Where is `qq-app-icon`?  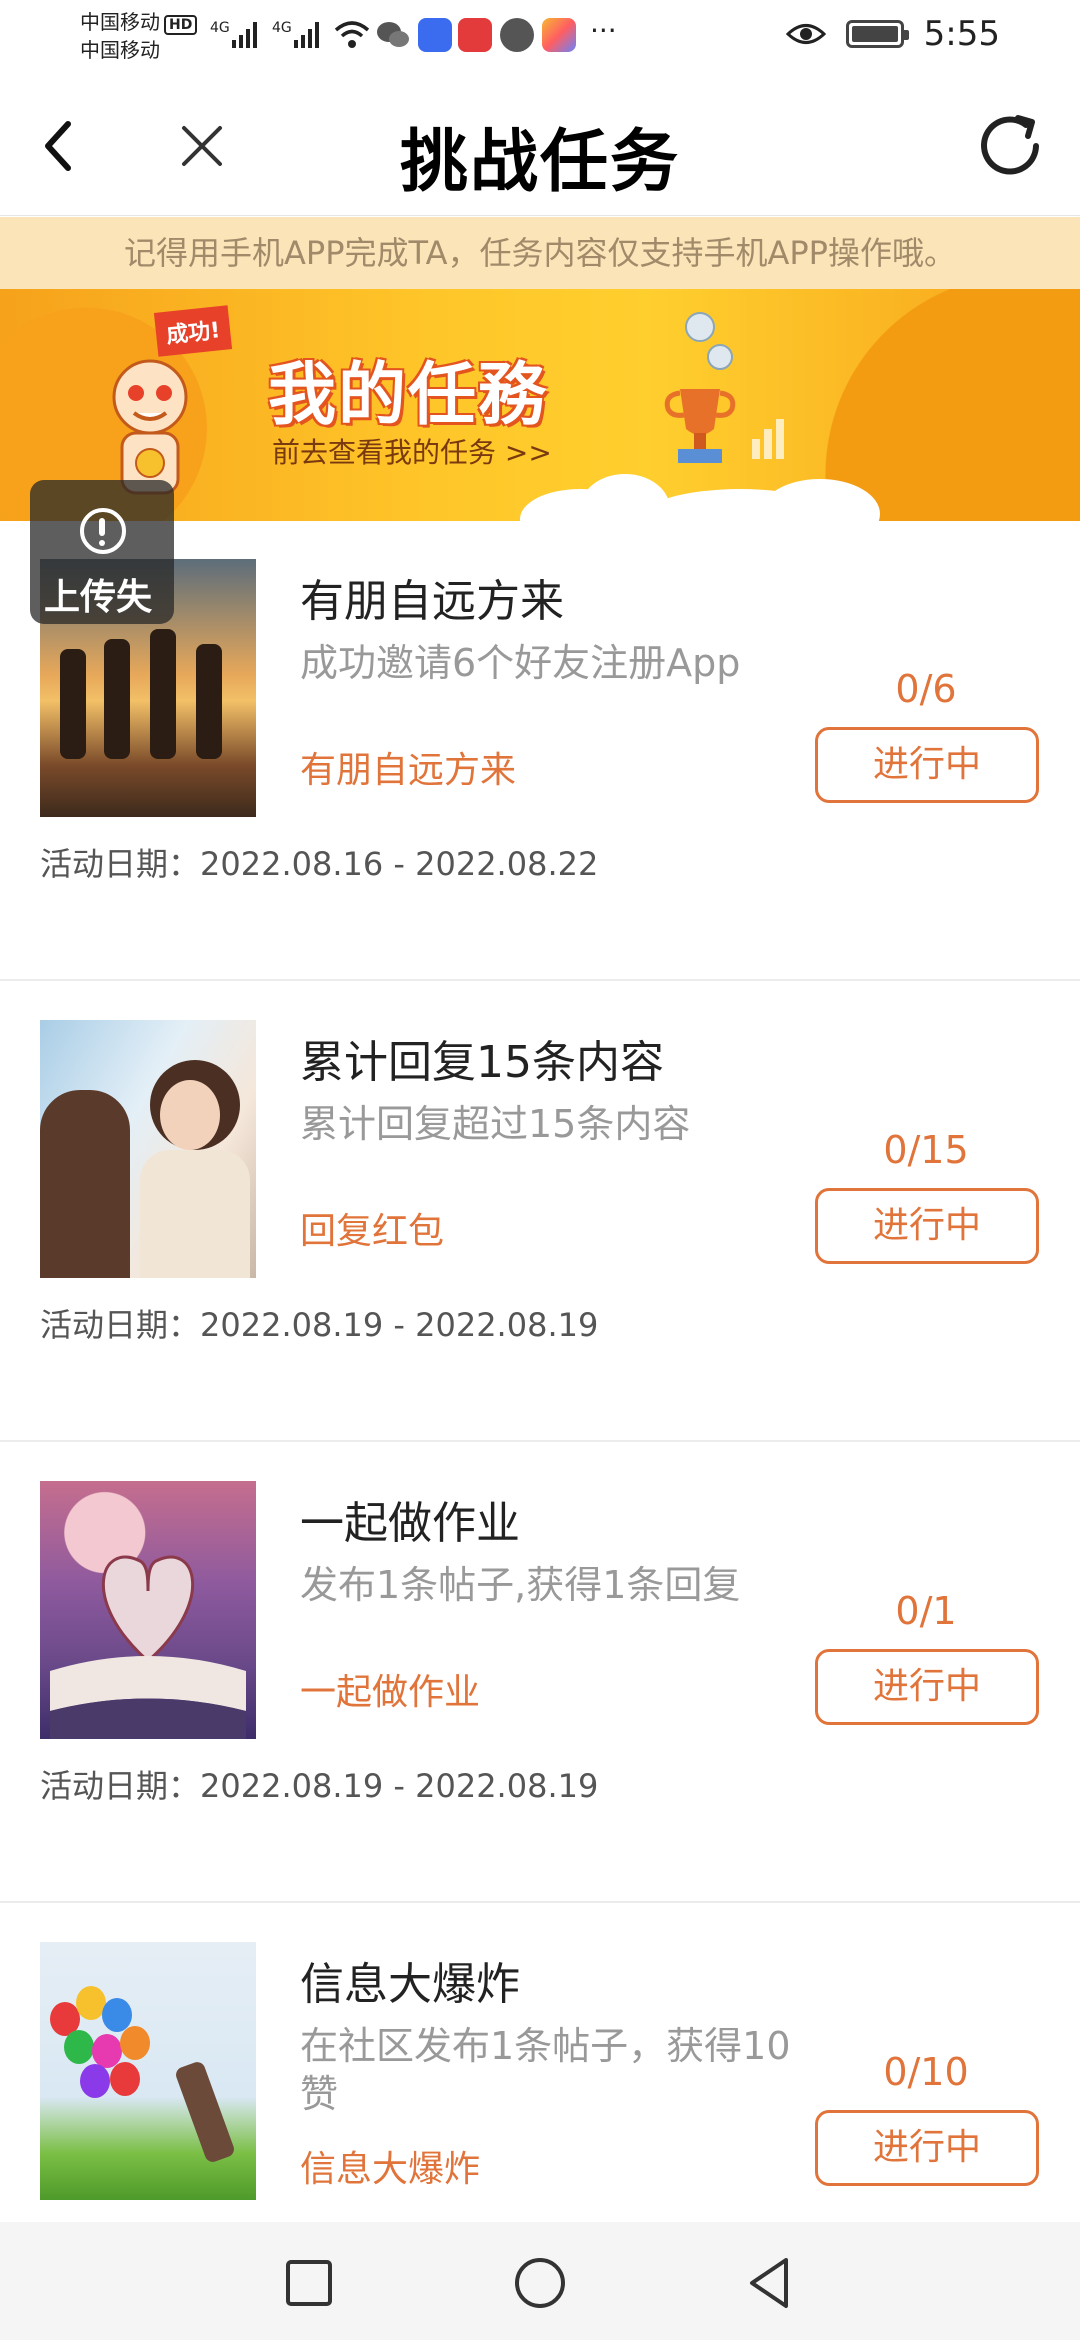
qq-app-icon is located at coordinates (435, 35).